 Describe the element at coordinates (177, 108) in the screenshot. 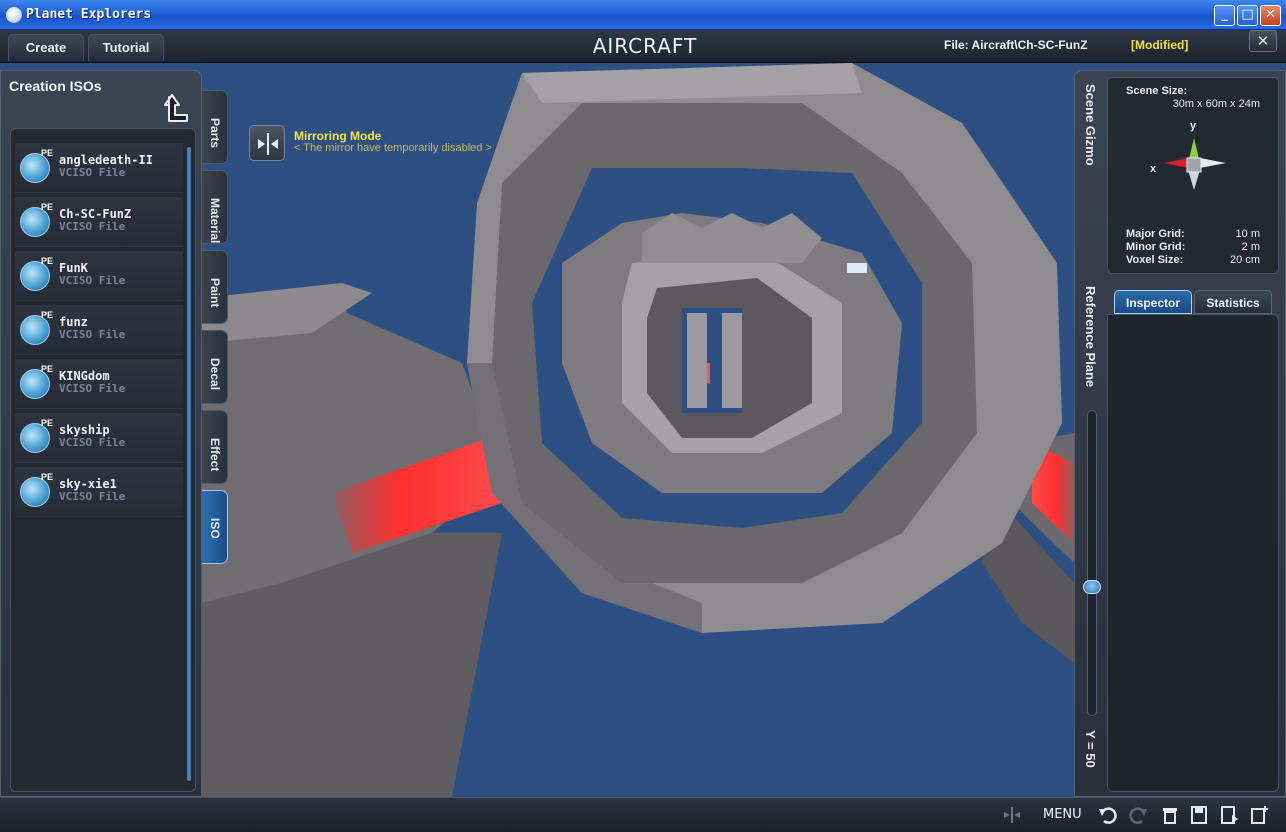

I see `up-folder-icon` at that location.